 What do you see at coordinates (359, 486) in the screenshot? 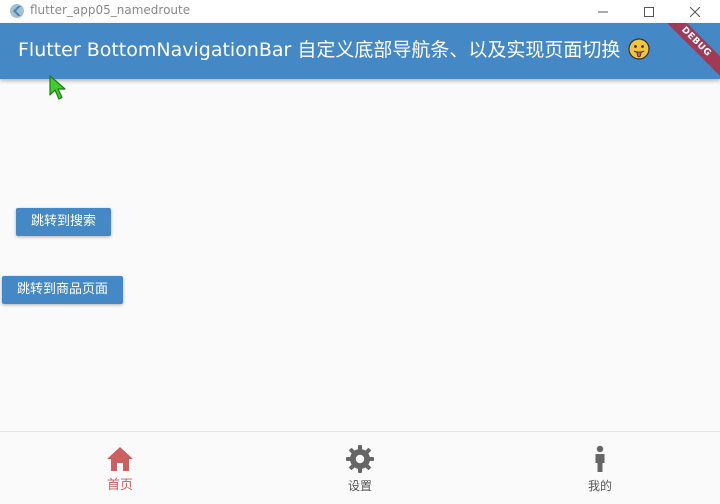
I see `nav-item-settings-label: 设置` at bounding box center [359, 486].